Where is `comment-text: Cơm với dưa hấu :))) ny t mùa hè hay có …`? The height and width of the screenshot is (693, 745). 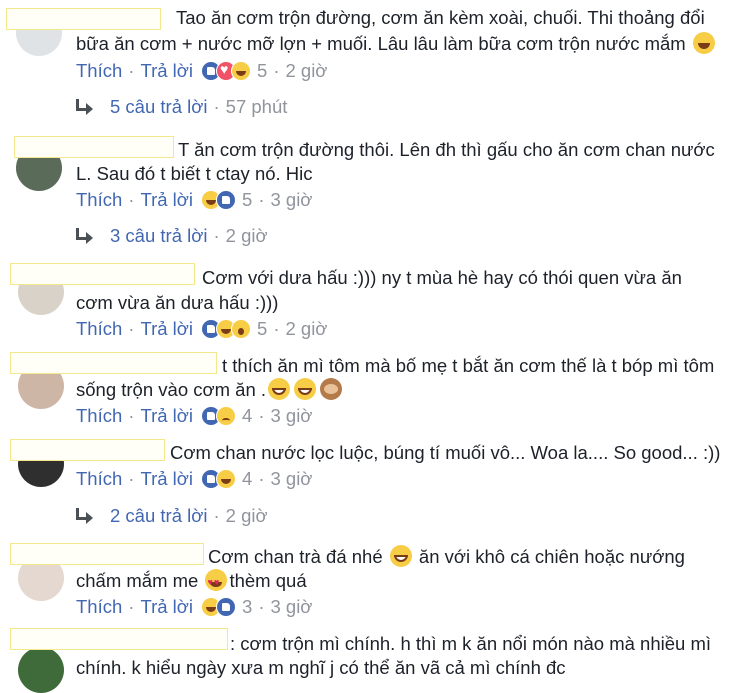 comment-text: Cơm với dưa hấu :))) ny t mùa hè hay có … is located at coordinates (442, 277).